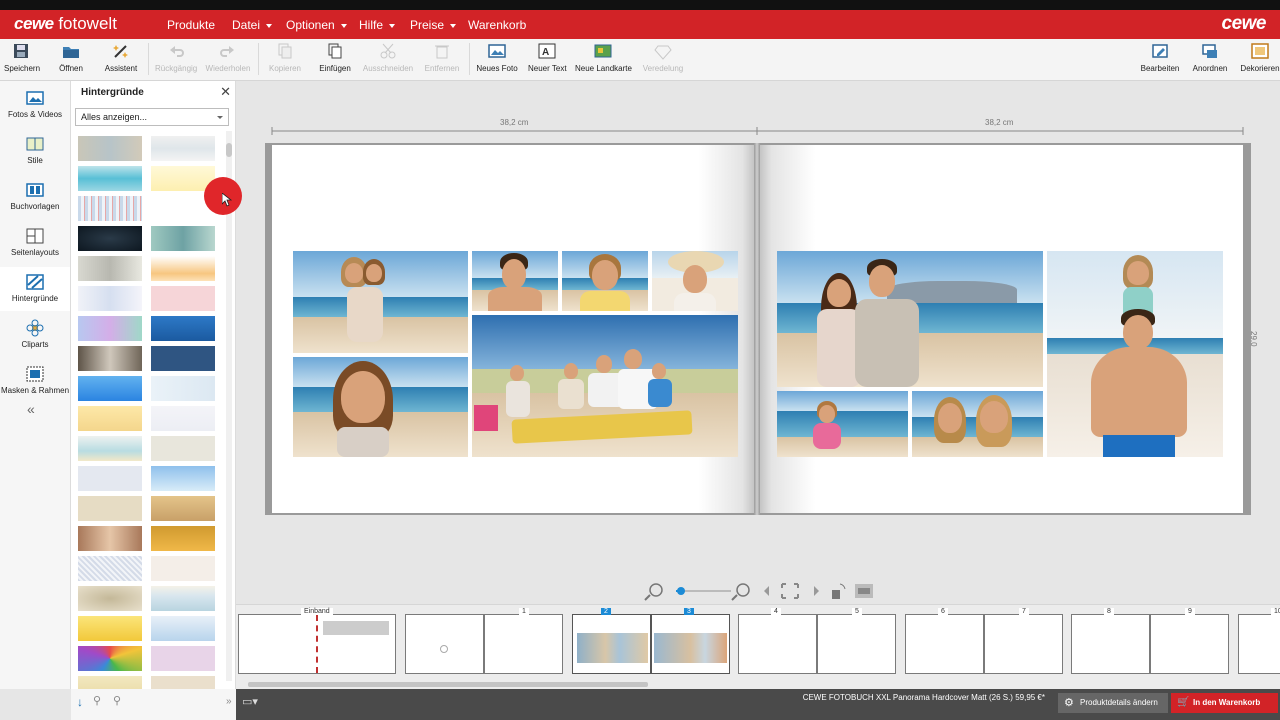 The height and width of the screenshot is (720, 1280). I want to click on new-text-button: A Neuer Text, so click(547, 57).